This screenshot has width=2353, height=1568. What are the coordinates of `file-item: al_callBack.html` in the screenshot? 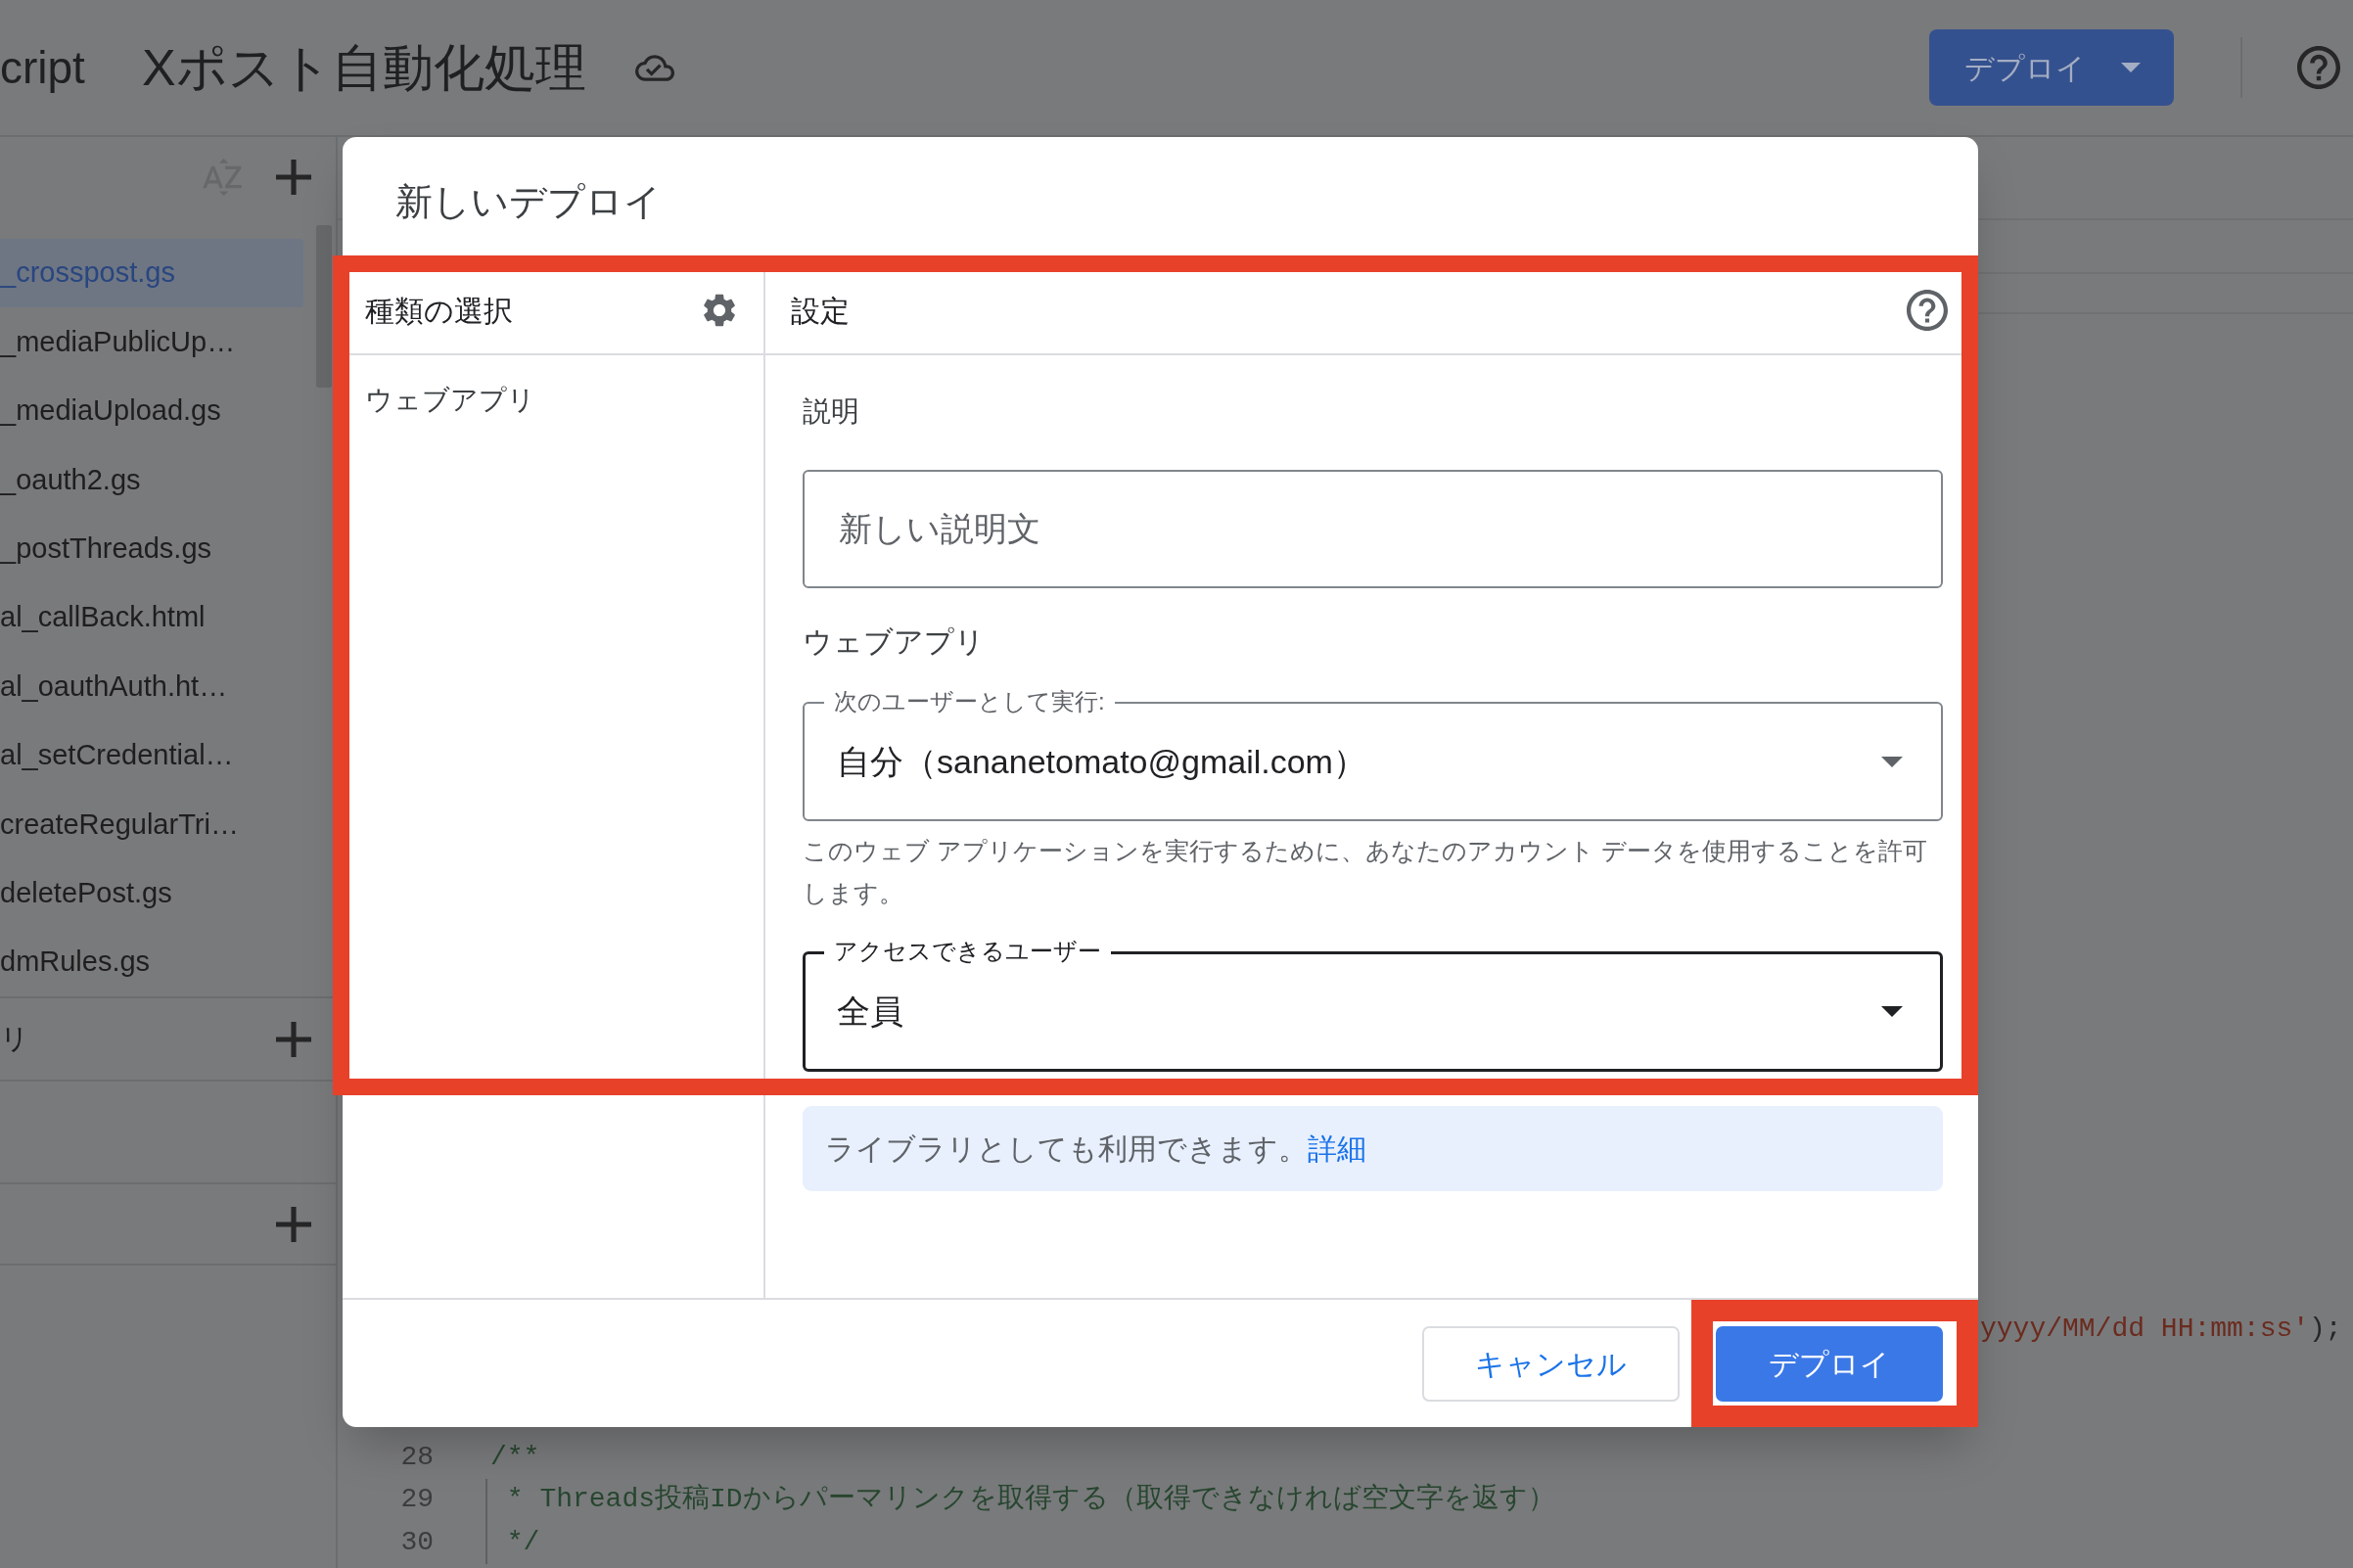 It's located at (151, 617).